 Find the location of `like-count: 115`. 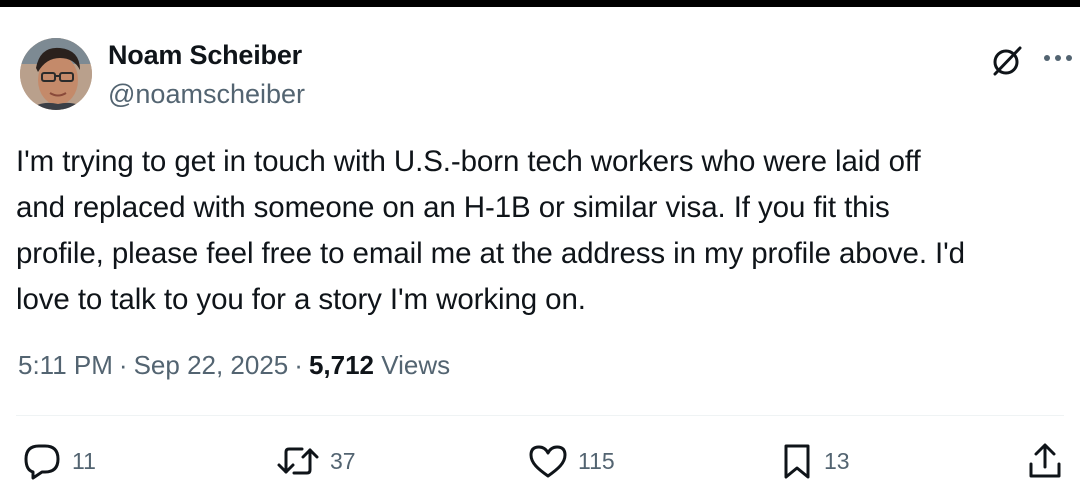

like-count: 115 is located at coordinates (596, 460).